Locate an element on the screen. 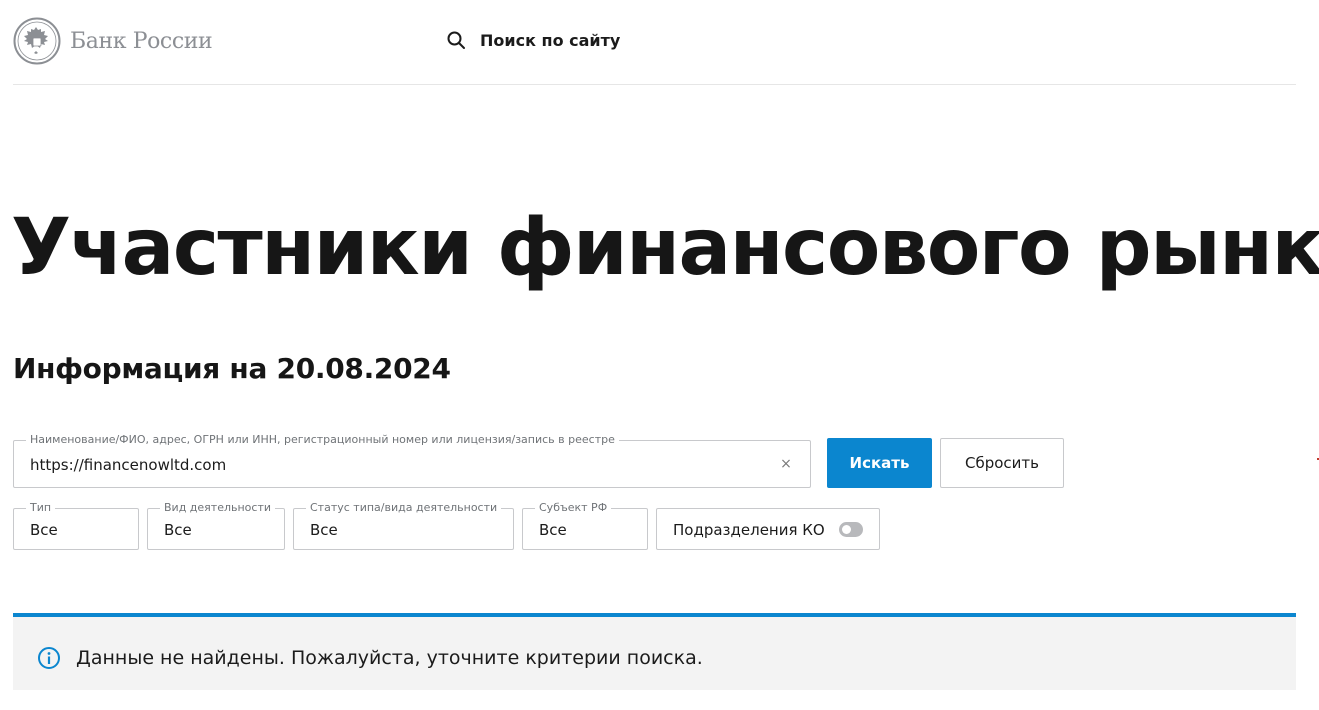 This screenshot has width=1319, height=710. bank-logo: Банк России is located at coordinates (113, 41).